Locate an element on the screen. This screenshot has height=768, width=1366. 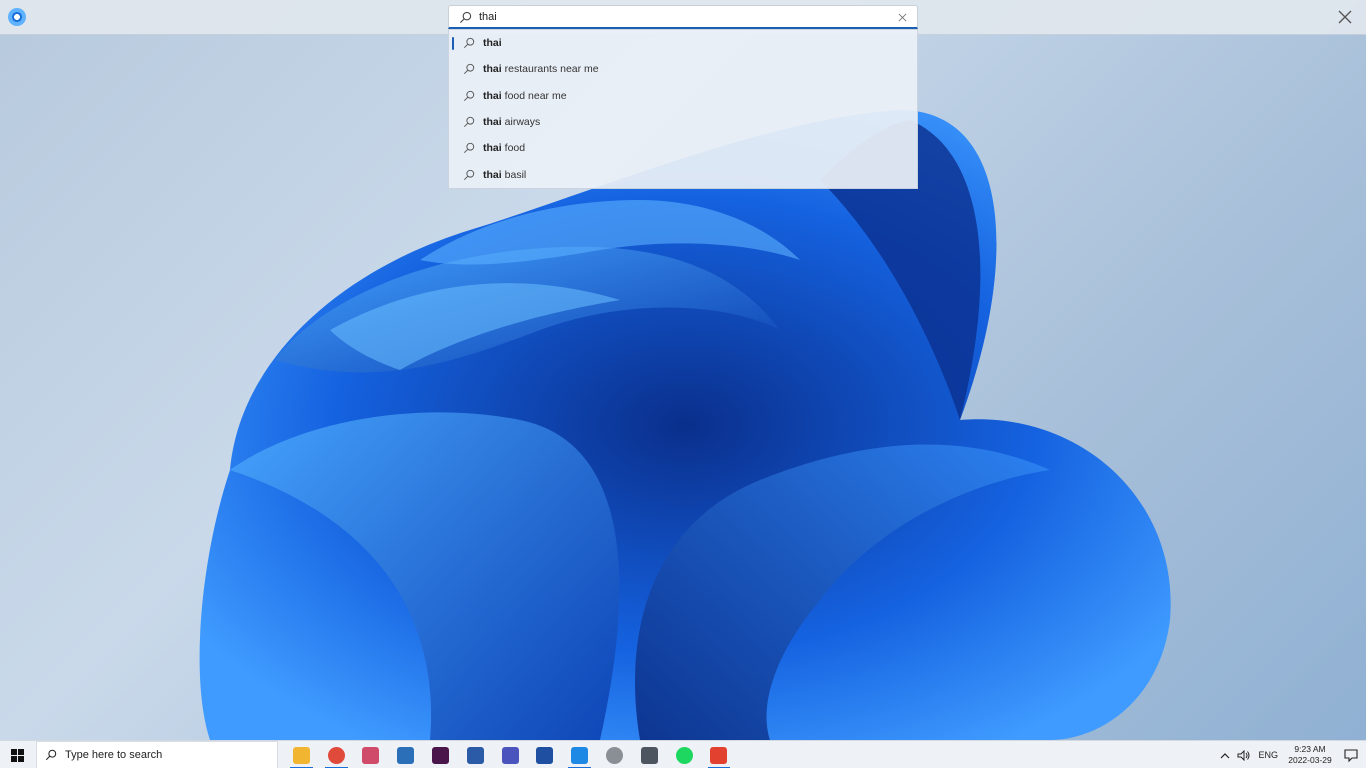
suggestion-rest-text: food near me is located at coordinates (535, 95).